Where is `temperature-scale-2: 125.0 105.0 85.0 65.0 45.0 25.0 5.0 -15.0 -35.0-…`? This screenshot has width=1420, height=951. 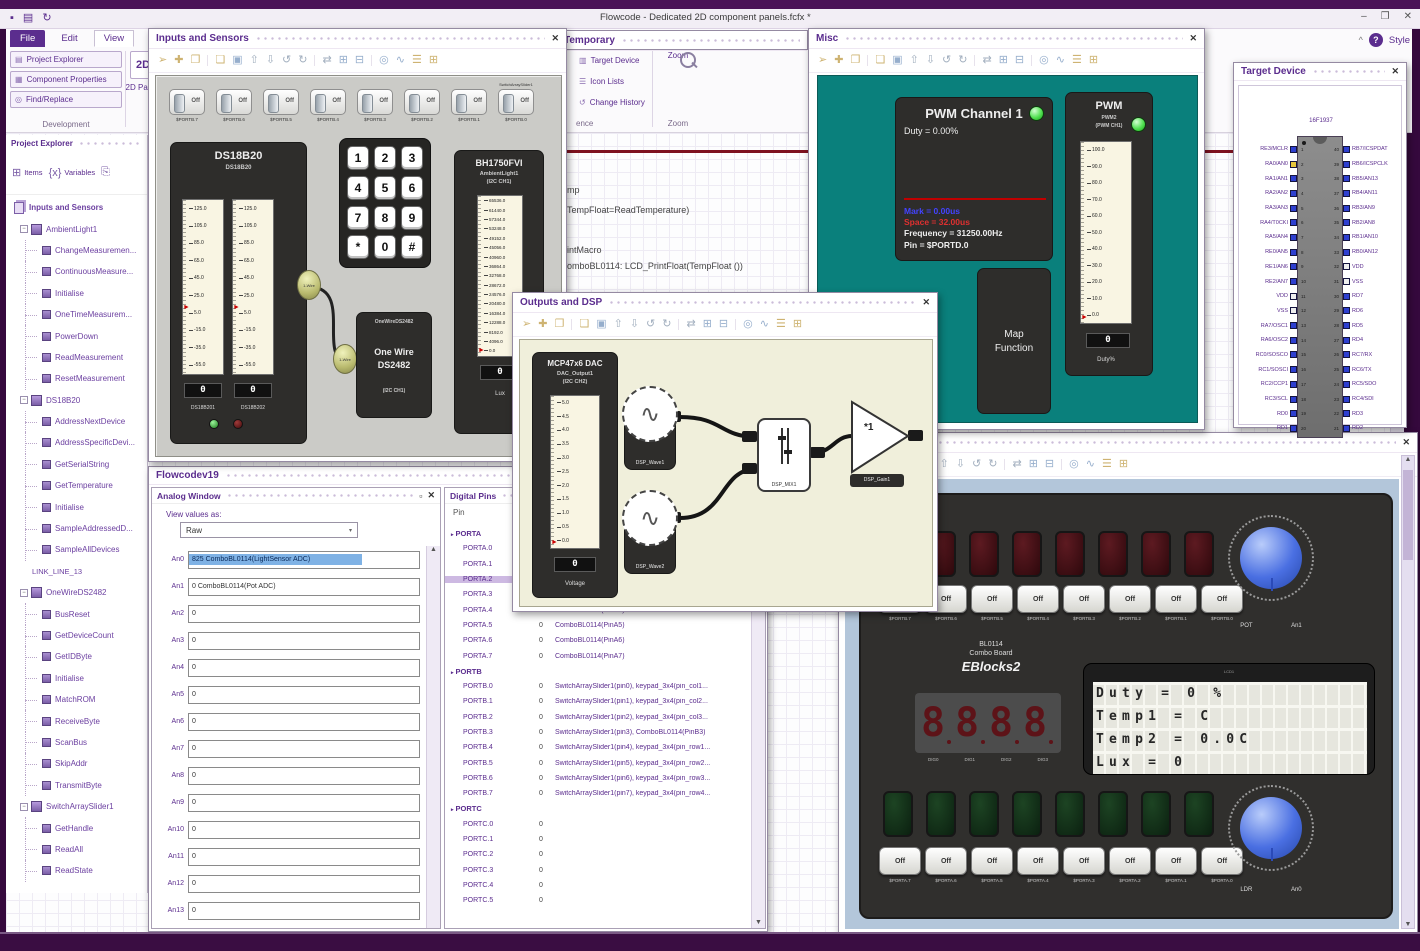 temperature-scale-2: 125.0 105.0 85.0 65.0 45.0 25.0 5.0 -15.0 -35.0-… is located at coordinates (253, 287).